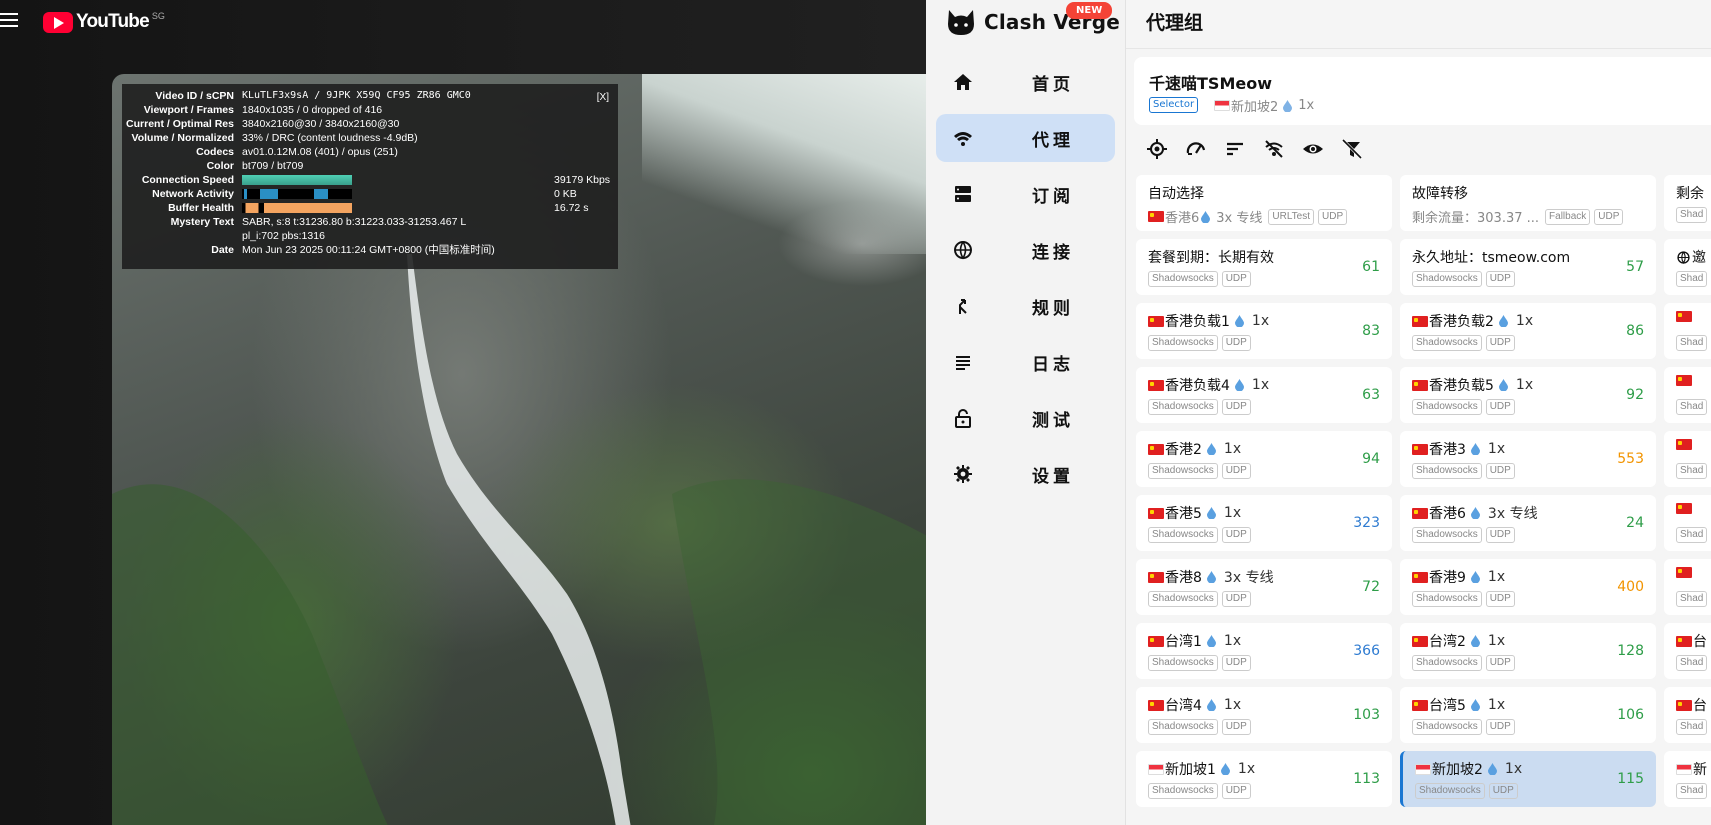  I want to click on youtube-logo-text: YouTube, so click(113, 21).